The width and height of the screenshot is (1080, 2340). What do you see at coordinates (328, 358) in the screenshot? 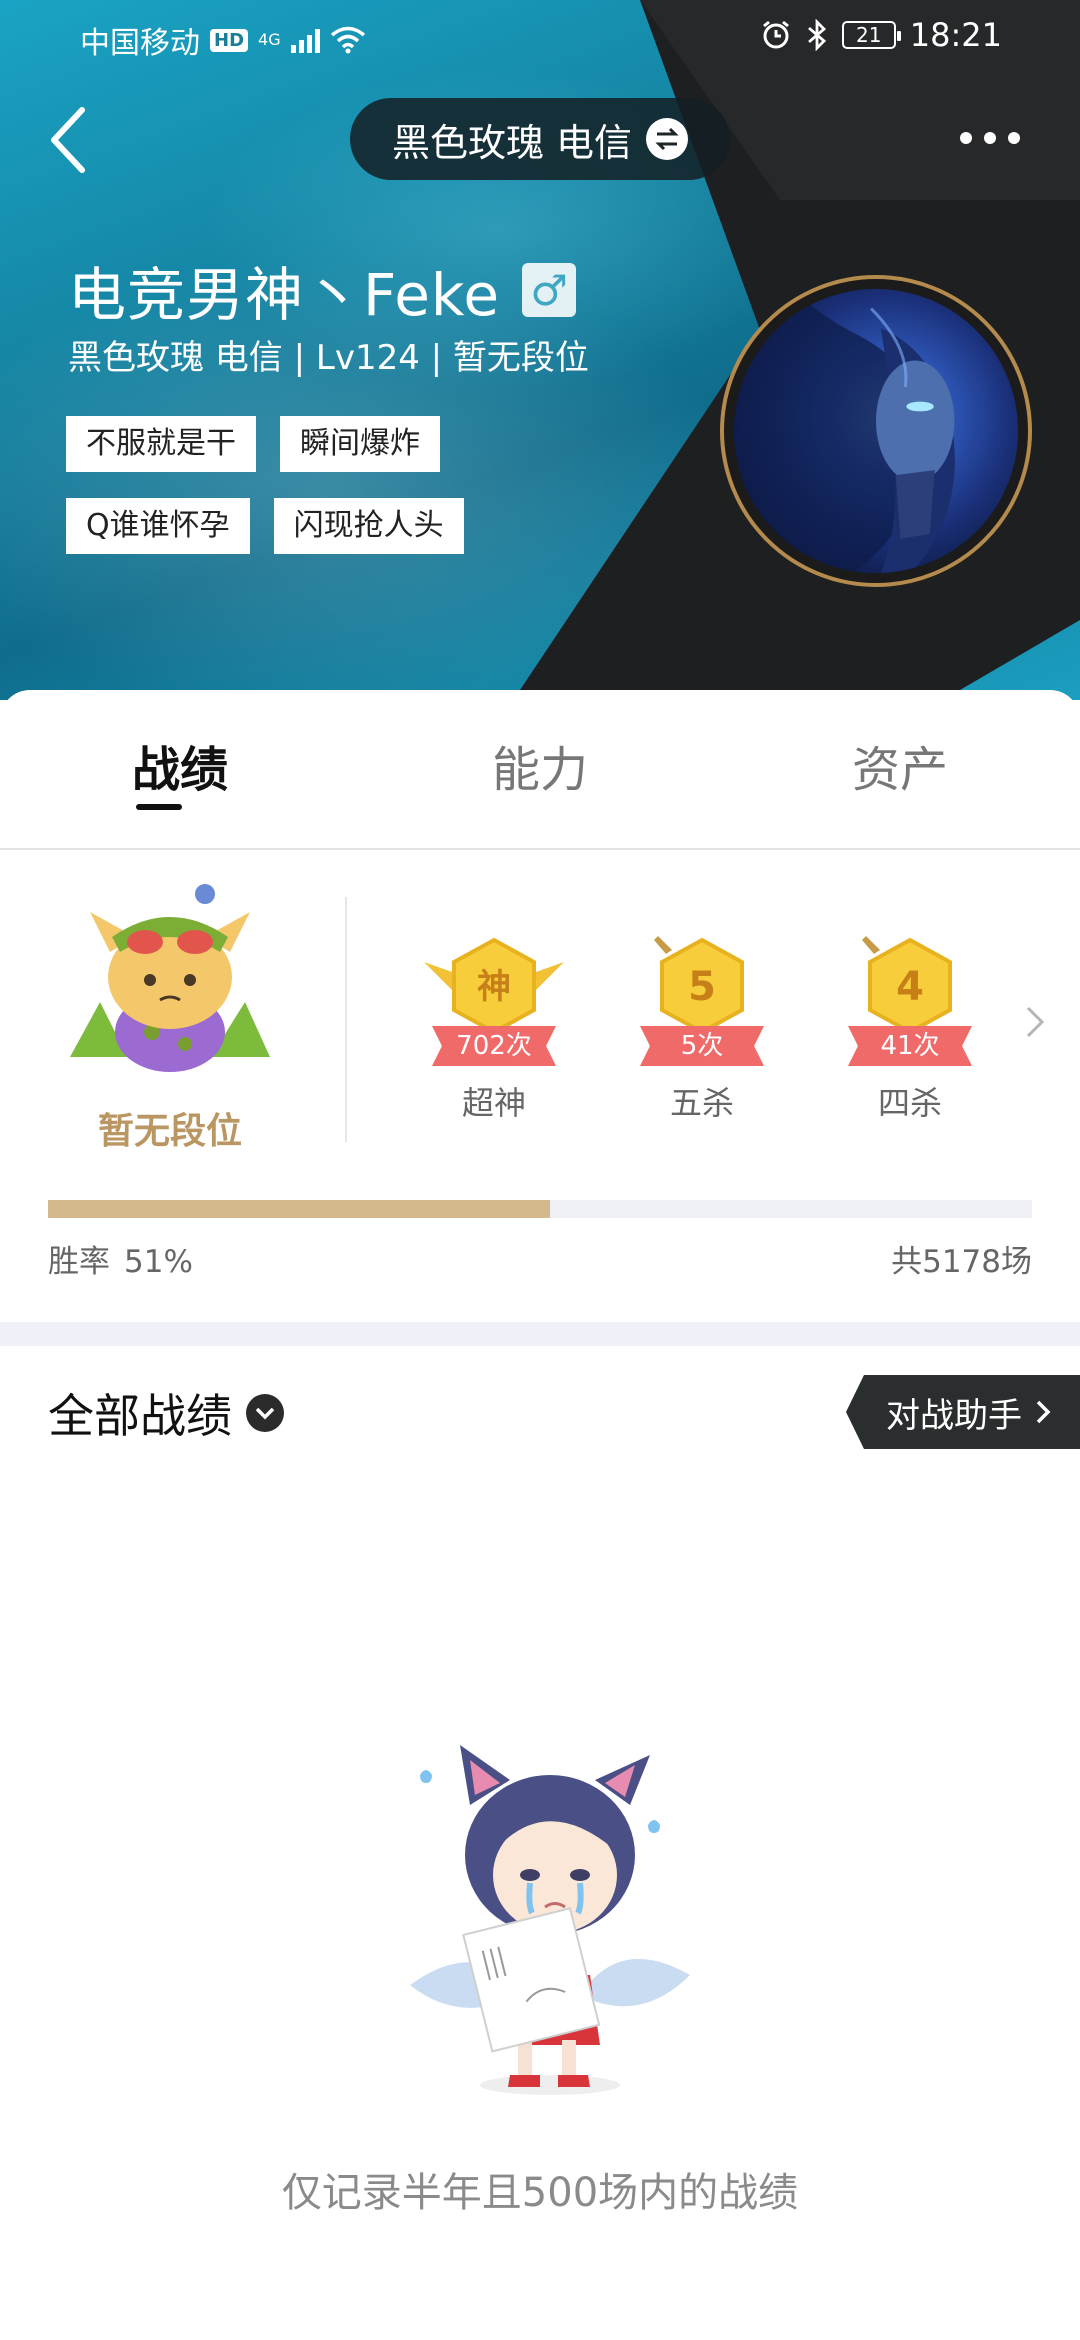
I see `player-subinfo: 黑色玫瑰 电信 | Lv124 | 暂无段位` at bounding box center [328, 358].